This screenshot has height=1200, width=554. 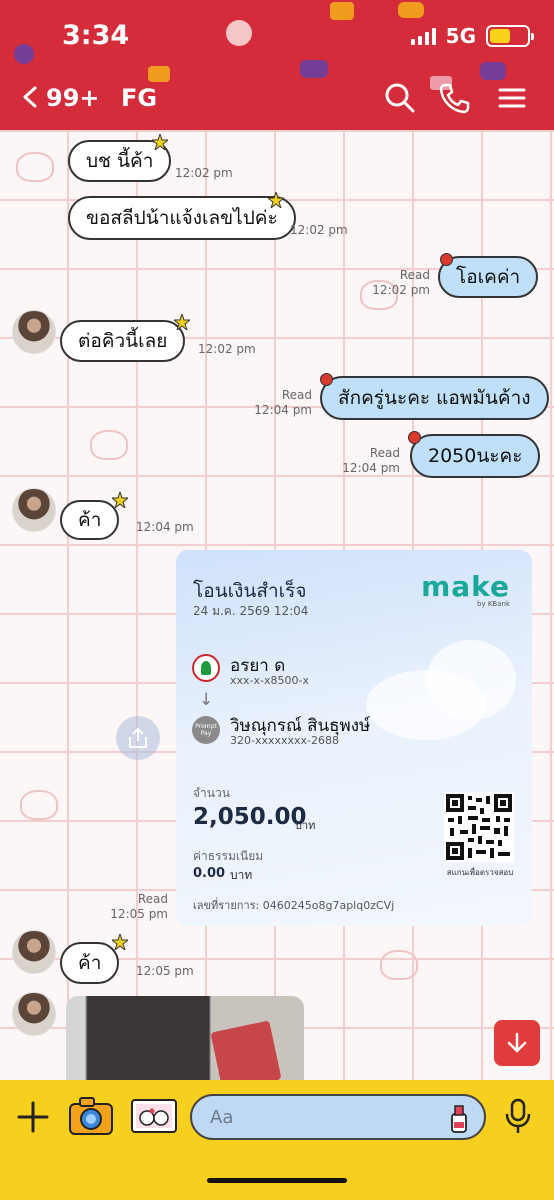 What do you see at coordinates (480, 872) in the screenshot?
I see `qr-caption: สแกนเพื่อตรวจสอบ` at bounding box center [480, 872].